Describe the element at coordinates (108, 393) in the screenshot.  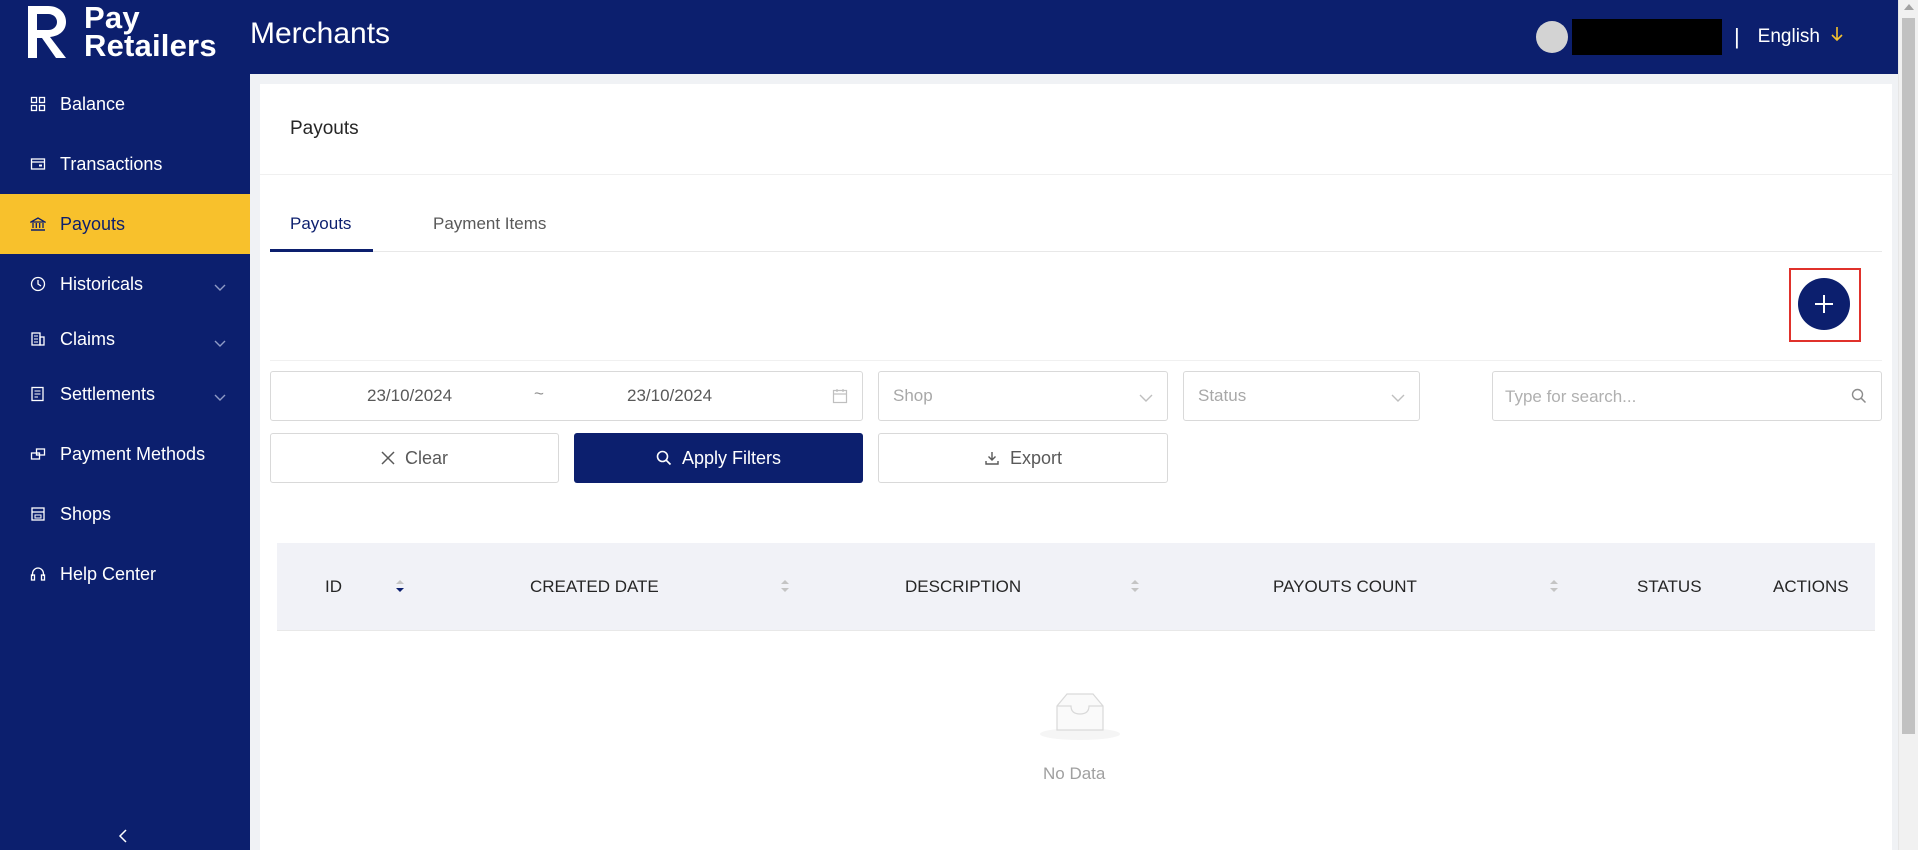
I see `sidebar-item-label: Settlements` at that location.